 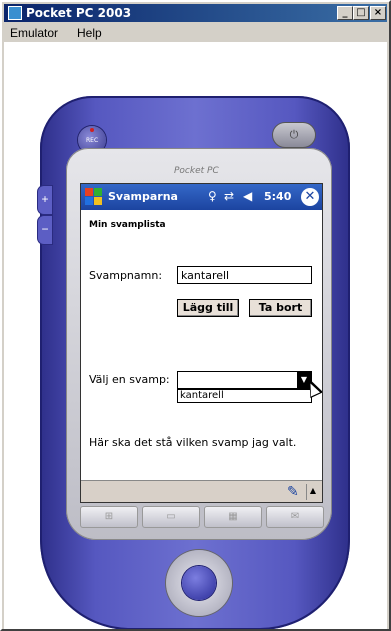 What do you see at coordinates (127, 225) in the screenshot?
I see `page-heading: Min svamplista` at bounding box center [127, 225].